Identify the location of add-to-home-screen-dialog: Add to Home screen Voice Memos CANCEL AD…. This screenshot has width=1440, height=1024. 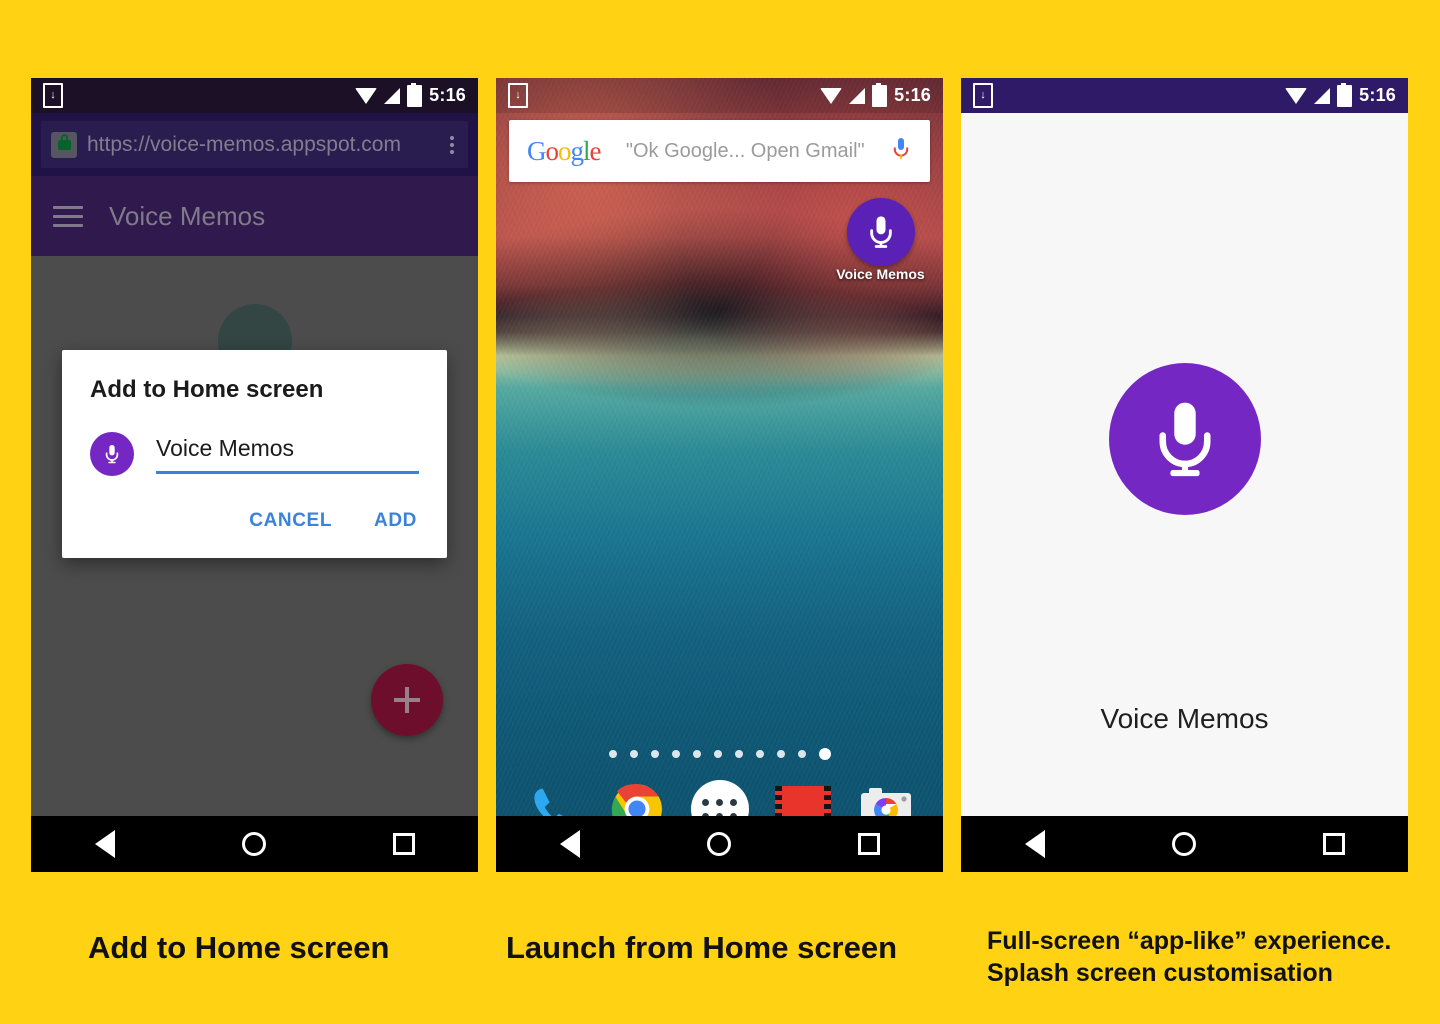
(254, 454).